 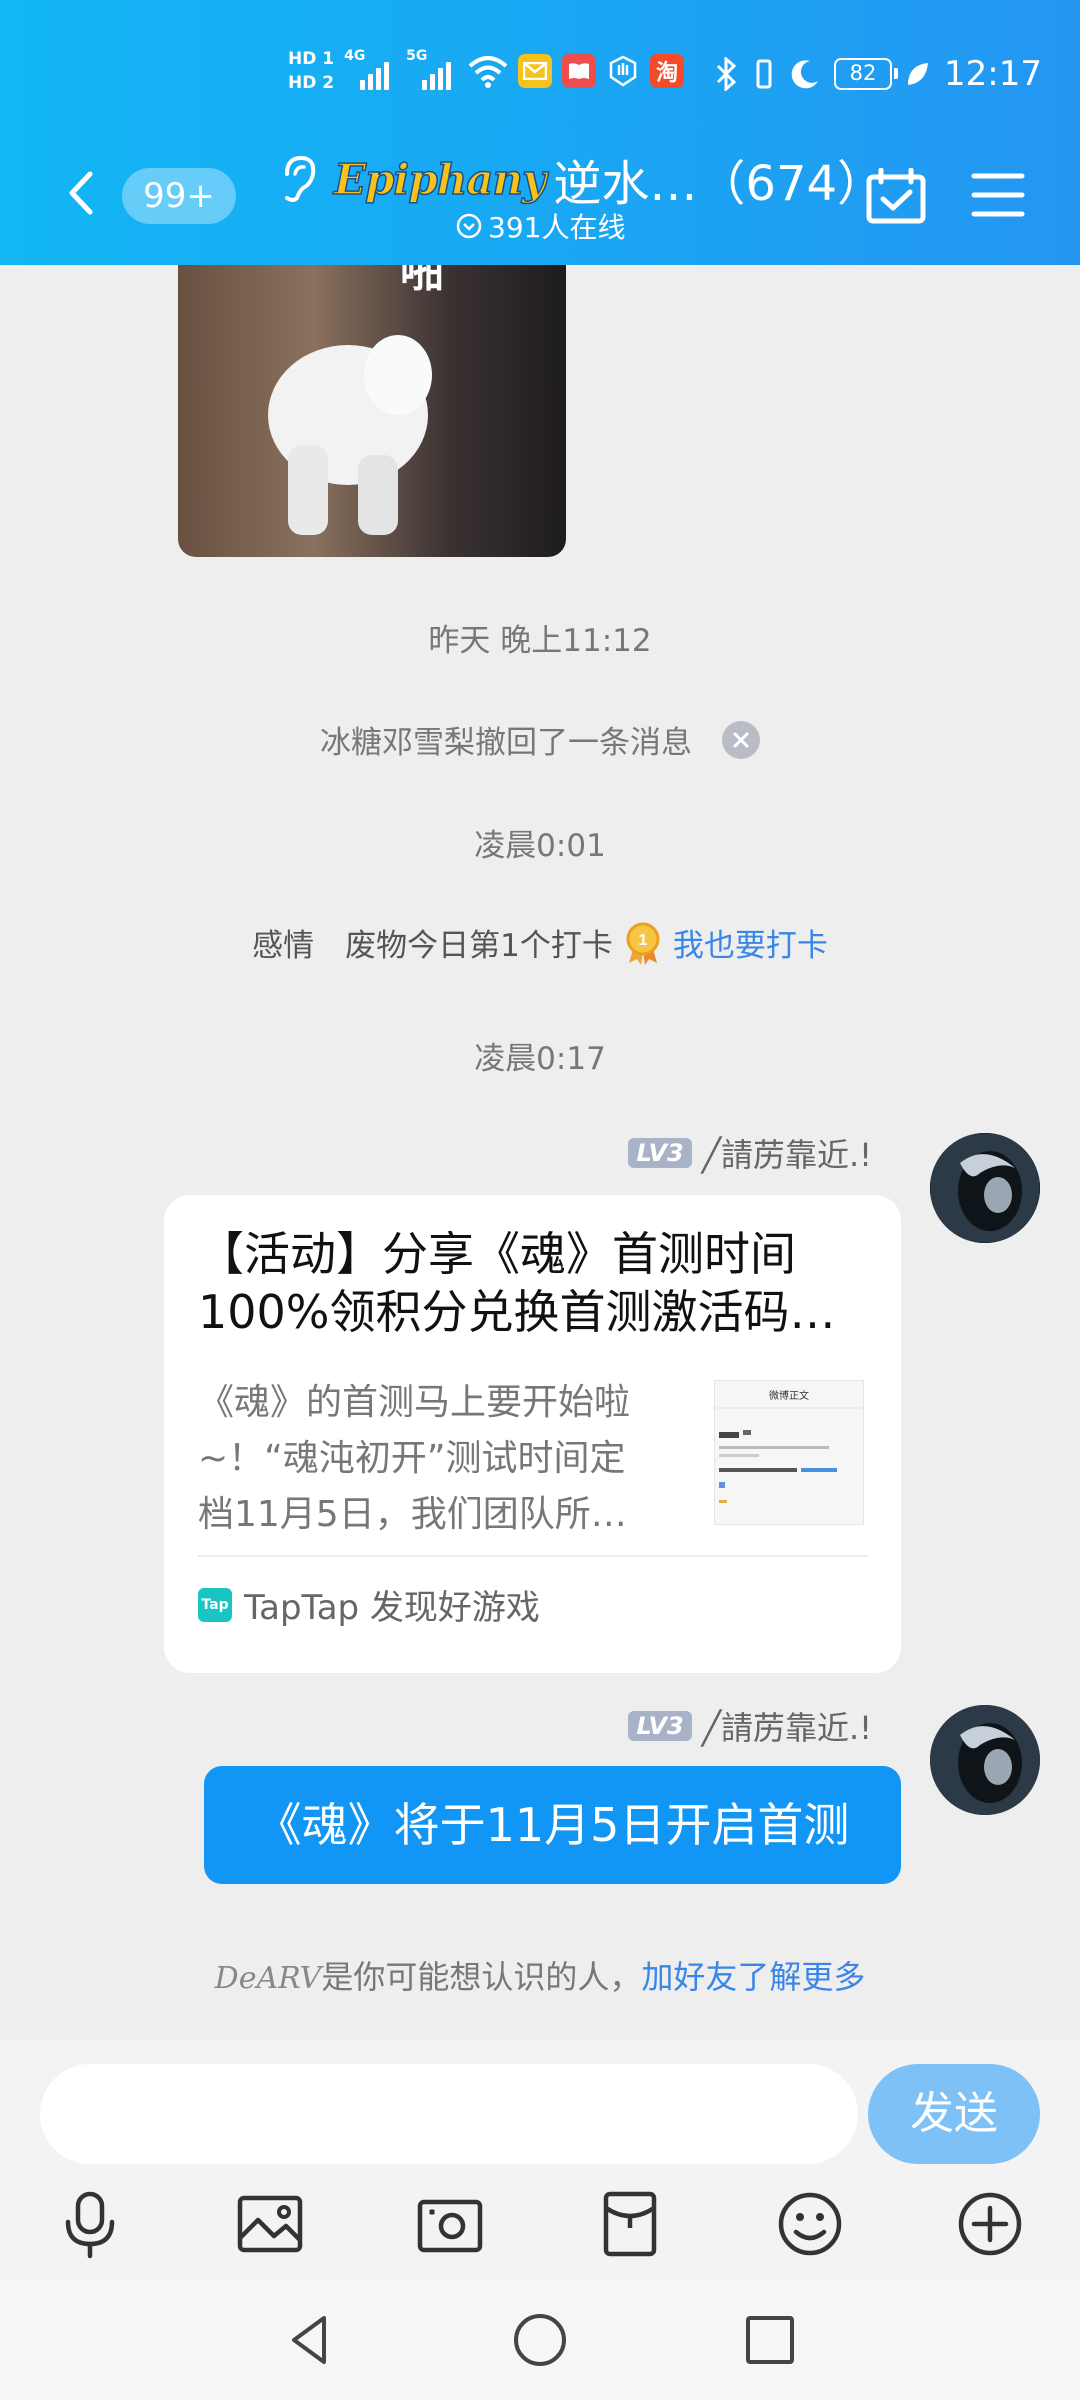 What do you see at coordinates (896, 196) in the screenshot?
I see `calendar-check-icon` at bounding box center [896, 196].